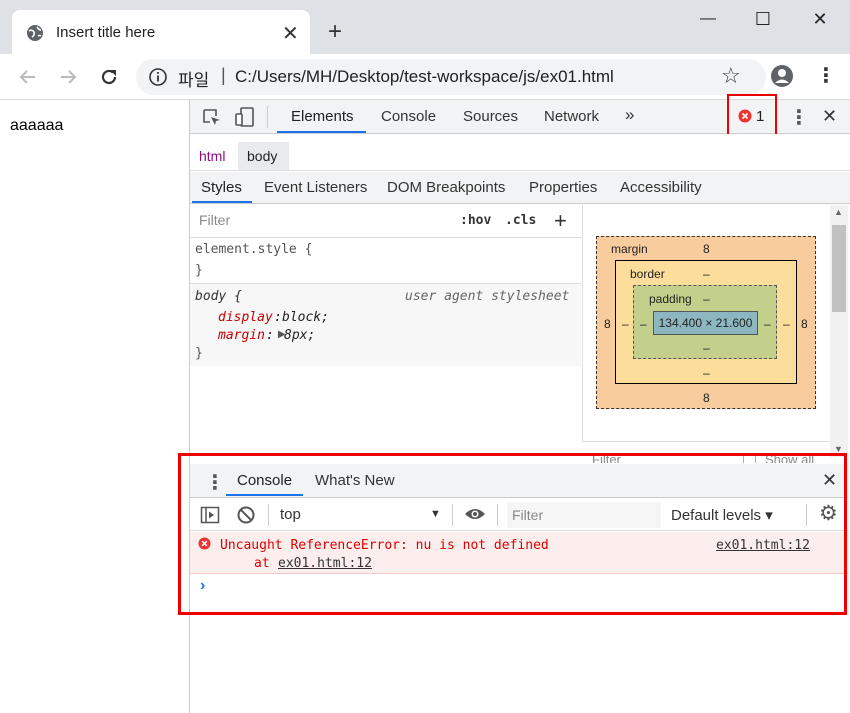  Describe the element at coordinates (708, 19) in the screenshot. I see `minimize-button: —` at that location.